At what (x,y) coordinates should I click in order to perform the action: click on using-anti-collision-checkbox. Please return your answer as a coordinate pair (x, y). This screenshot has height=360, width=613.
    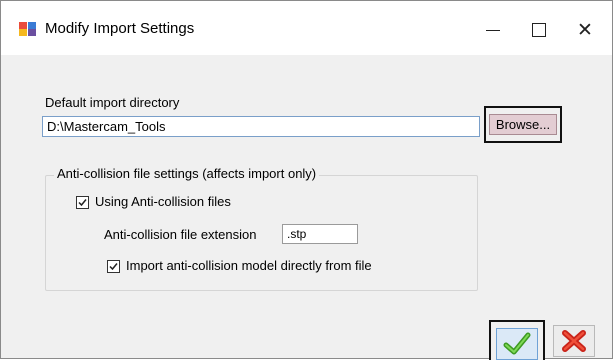
    Looking at the image, I should click on (82, 202).